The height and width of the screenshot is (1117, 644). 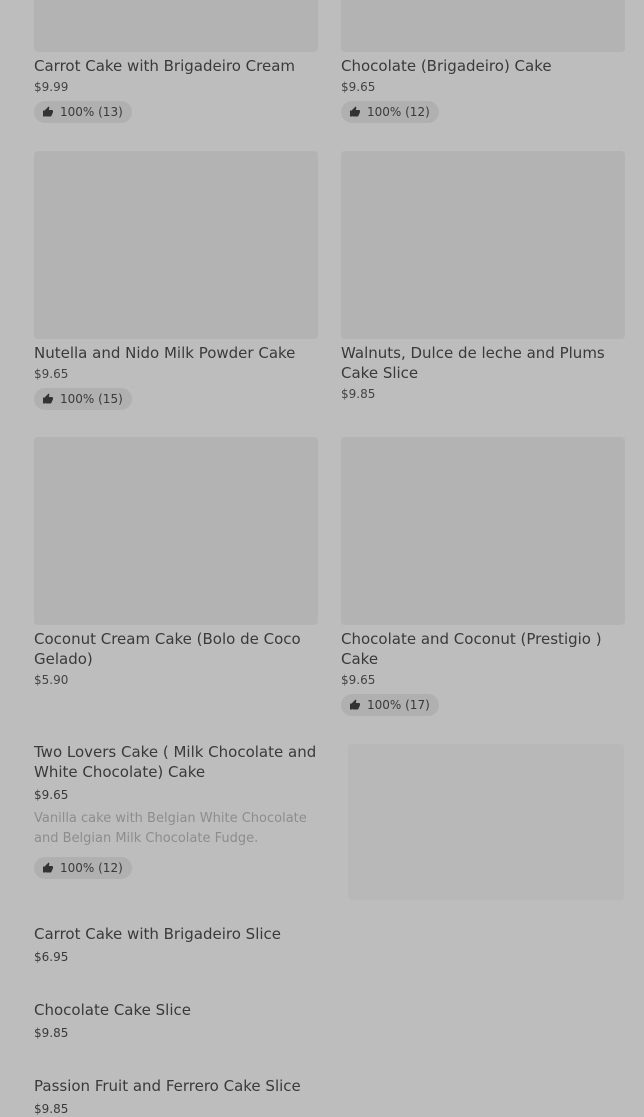 I want to click on menu-list-item: Chocolate Cake Slice $9.85, so click(x=184, y=1020).